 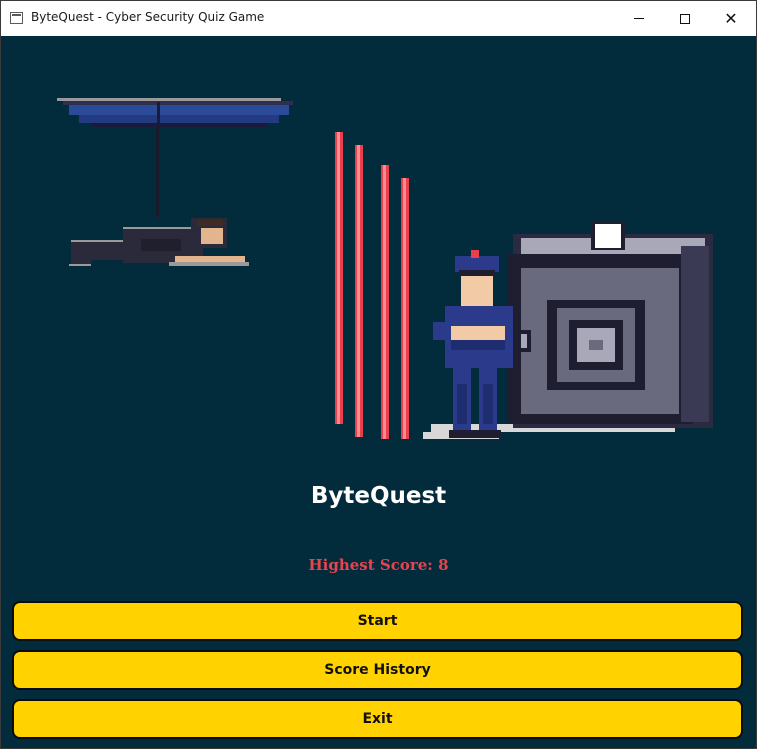 I want to click on maximize-icon, so click(x=685, y=18).